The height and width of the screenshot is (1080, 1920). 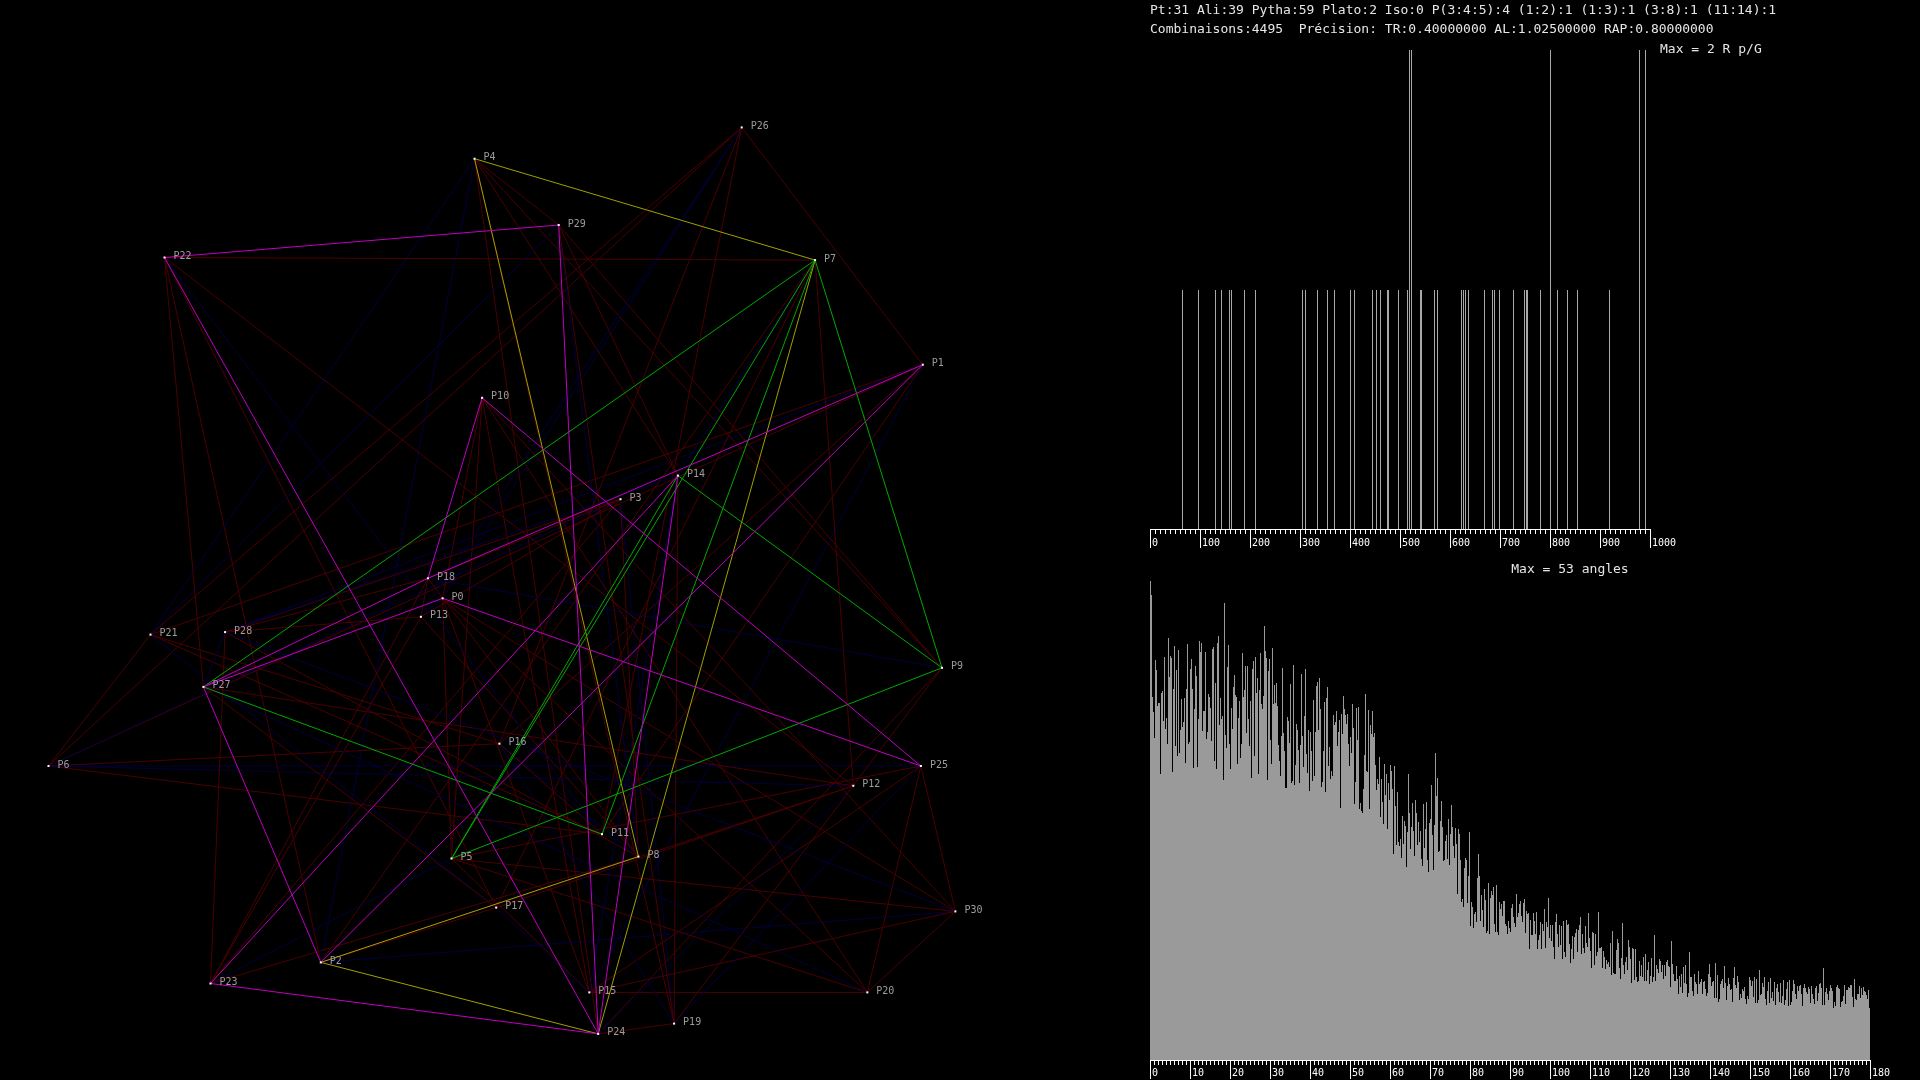 What do you see at coordinates (938, 764) in the screenshot?
I see `point-label: P25` at bounding box center [938, 764].